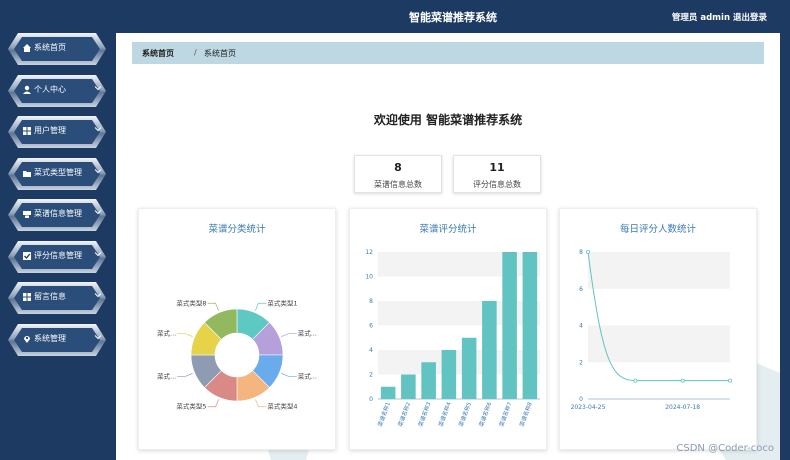  Describe the element at coordinates (237, 354) in the screenshot. I see `pie-chart: 菜式类型1 菜式... 菜式... 菜式类型4 菜式类型5 菜式... 菜式... 菜式类型8` at that location.